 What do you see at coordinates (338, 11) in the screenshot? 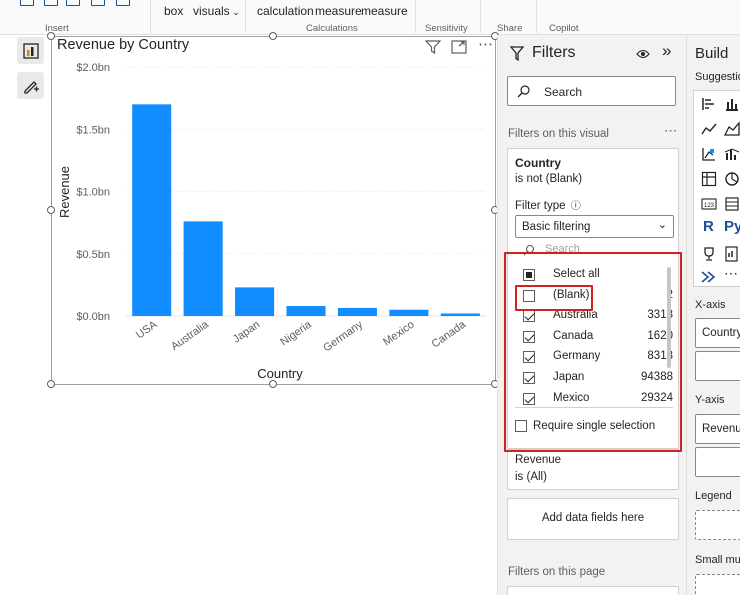
I see `new-measure-button: measure` at bounding box center [338, 11].